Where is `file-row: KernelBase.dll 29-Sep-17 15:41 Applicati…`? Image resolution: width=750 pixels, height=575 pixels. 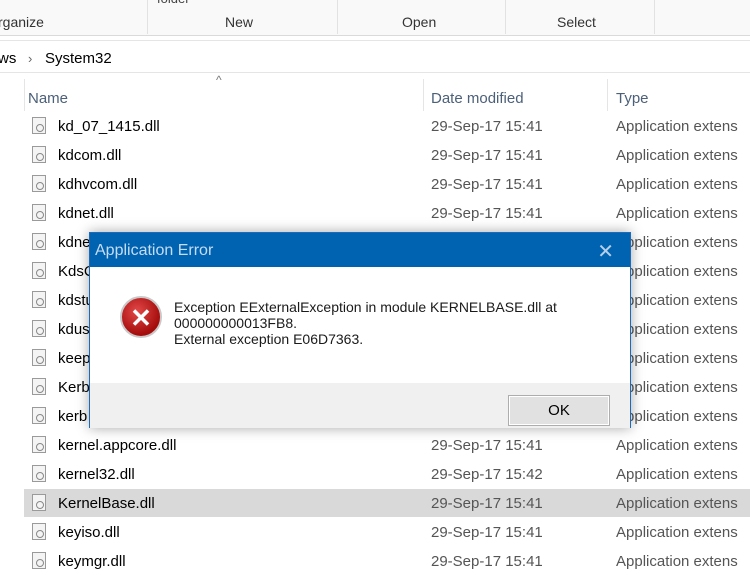 file-row: KernelBase.dll 29-Sep-17 15:41 Applicati… is located at coordinates (387, 503).